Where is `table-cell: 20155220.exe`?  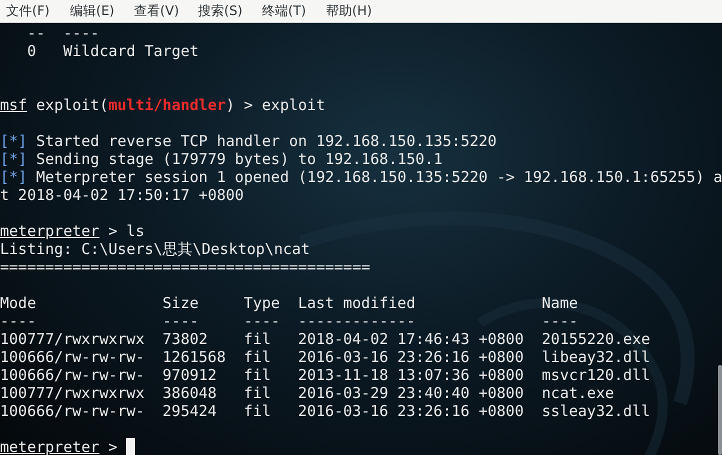 table-cell: 20155220.exe is located at coordinates (596, 339).